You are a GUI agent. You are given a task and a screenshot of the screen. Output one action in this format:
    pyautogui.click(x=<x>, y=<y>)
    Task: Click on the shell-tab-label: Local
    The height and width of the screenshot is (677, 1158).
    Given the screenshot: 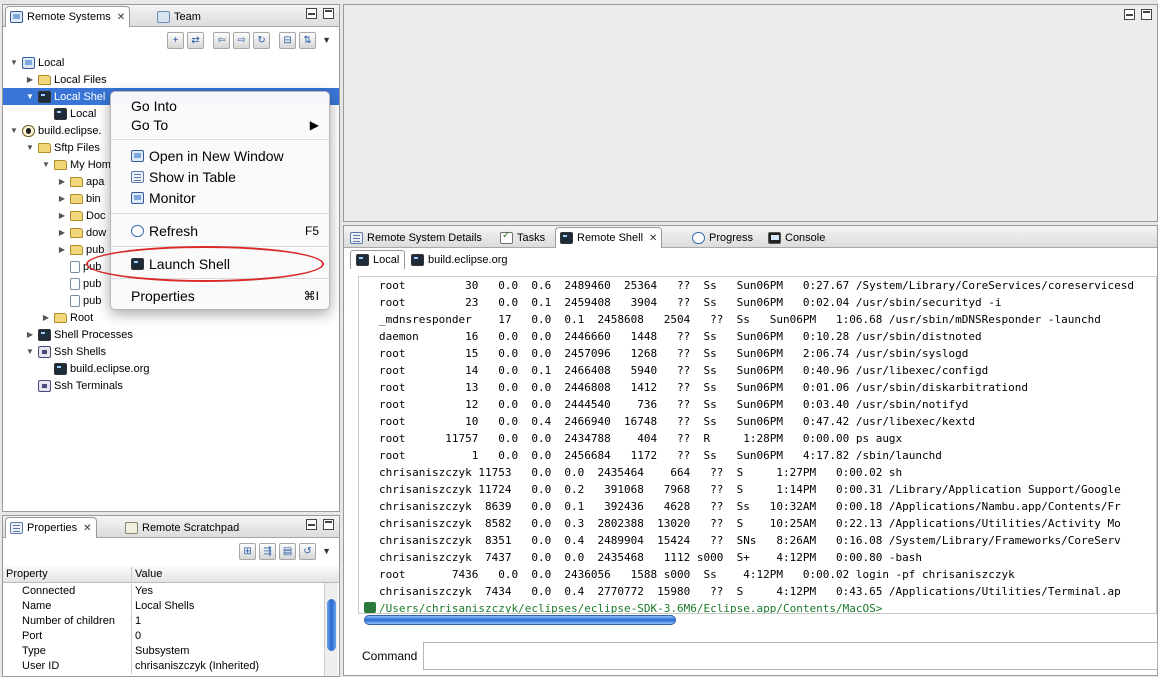 What is the action you would take?
    pyautogui.click(x=386, y=260)
    